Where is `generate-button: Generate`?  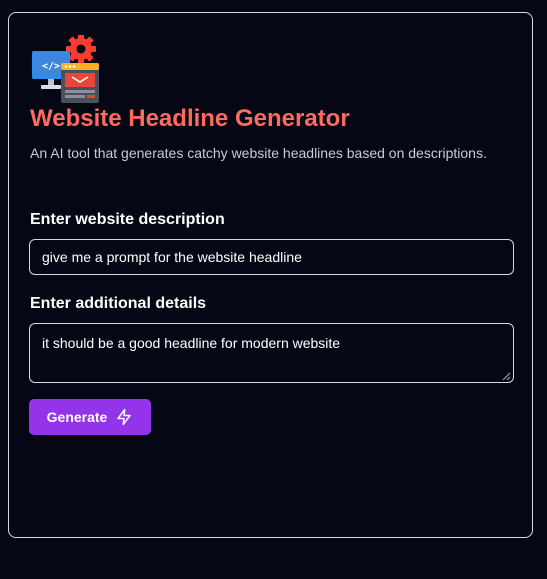 generate-button: Generate is located at coordinates (90, 417).